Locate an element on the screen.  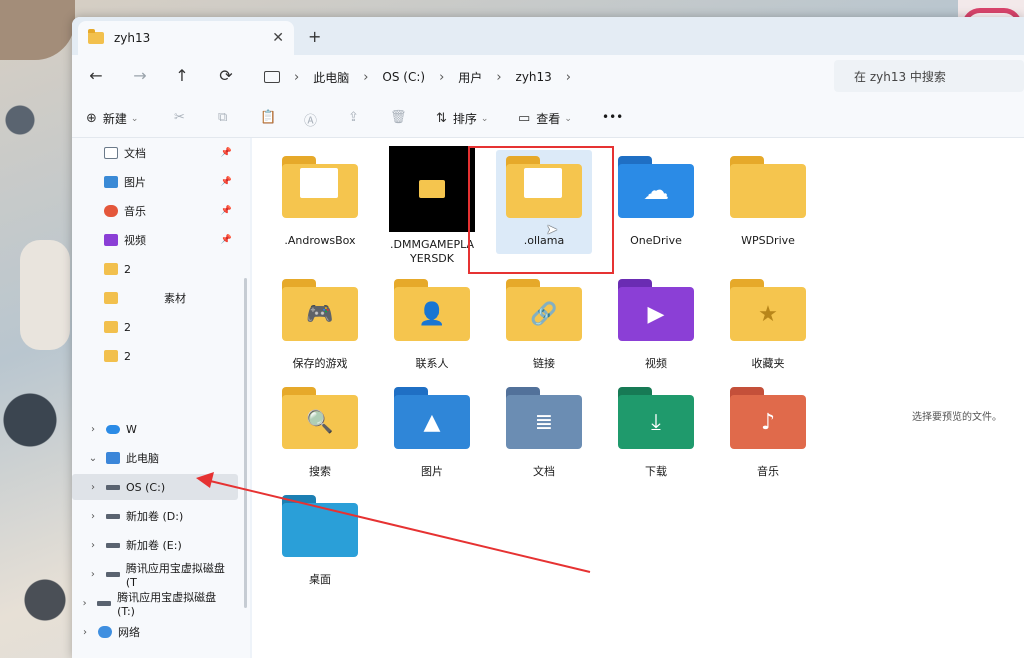
rename-icon: Ⓐ is located at coordinates (311, 121).